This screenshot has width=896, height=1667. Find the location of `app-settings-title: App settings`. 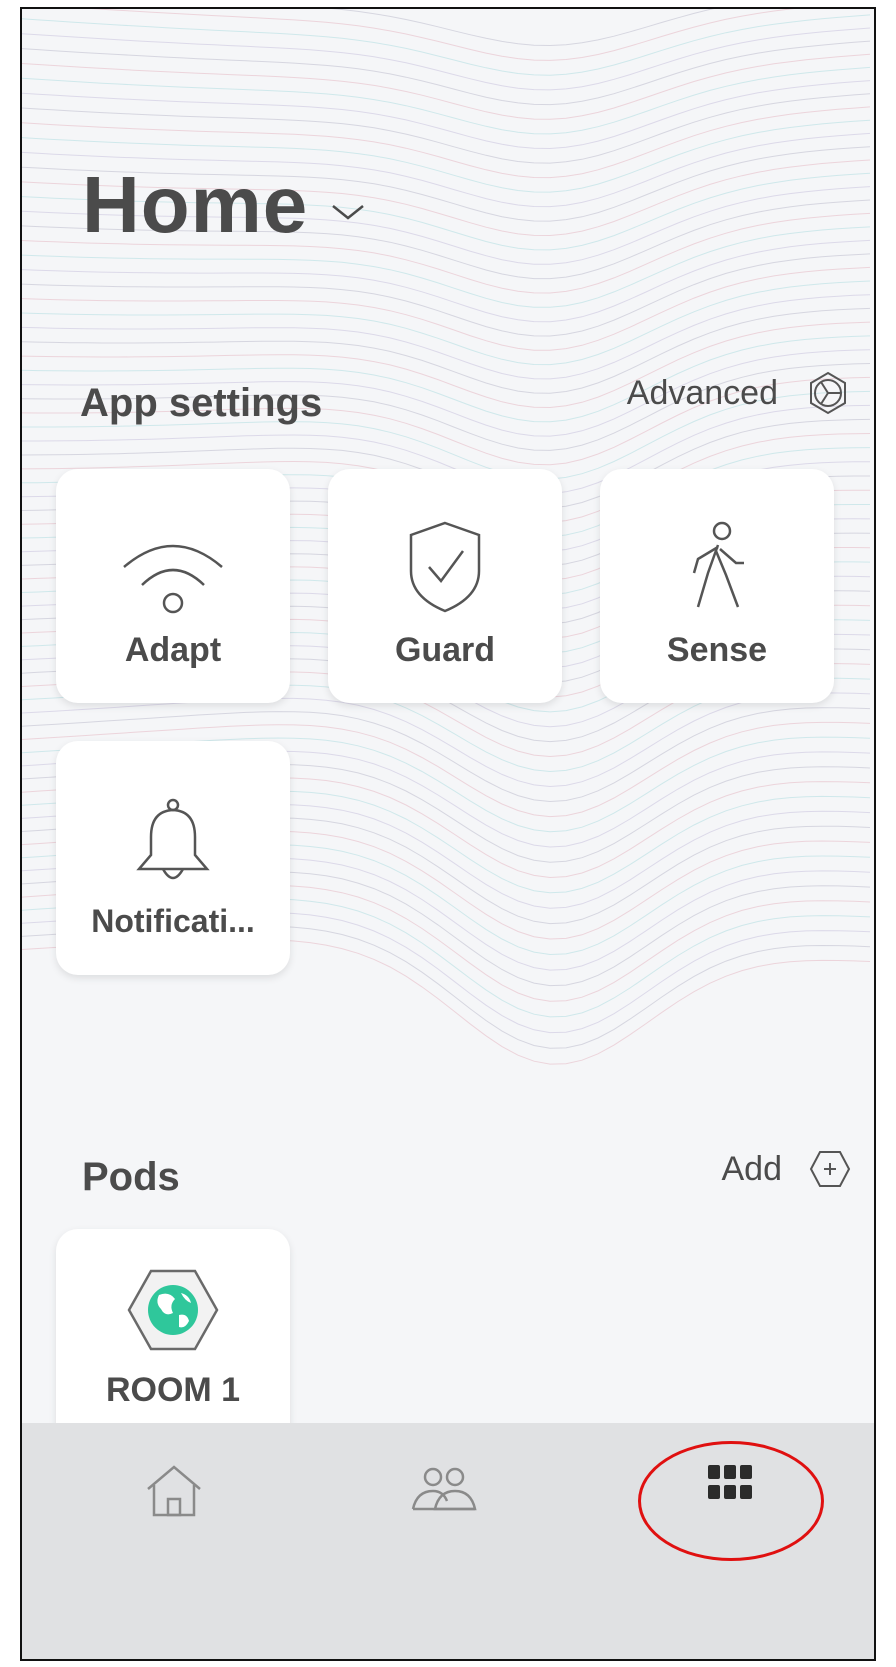

app-settings-title: App settings is located at coordinates (201, 403).